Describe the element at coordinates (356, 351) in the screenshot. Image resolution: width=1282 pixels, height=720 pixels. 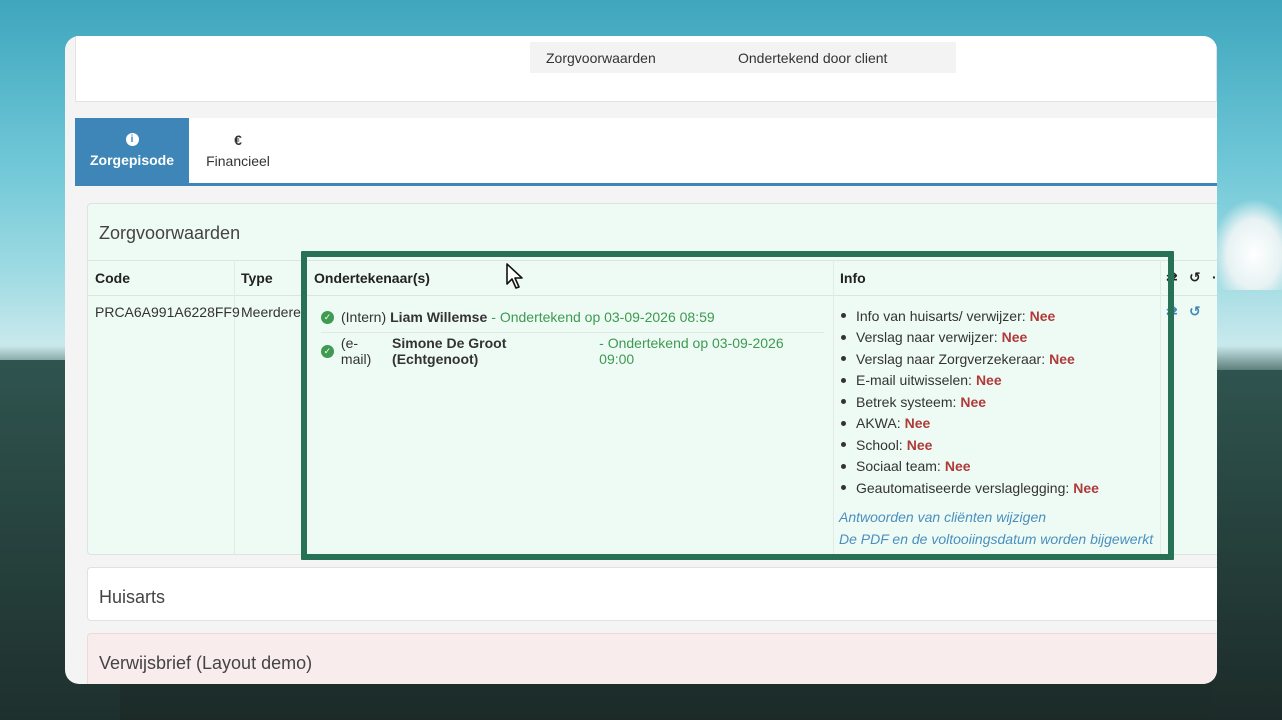
I see `signer-channel: (e-mail)` at that location.